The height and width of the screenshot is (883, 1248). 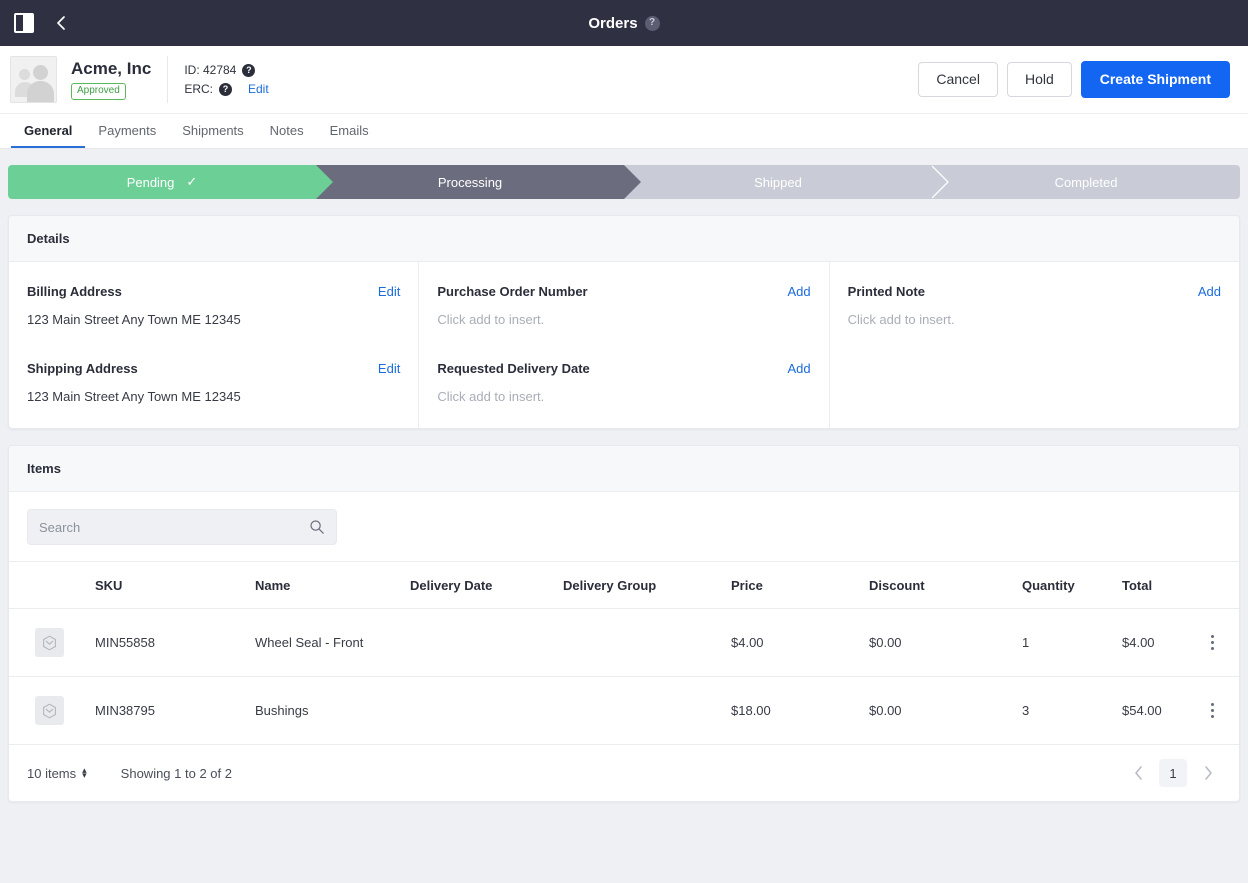 I want to click on billing-address-edit-link: Edit, so click(x=389, y=291).